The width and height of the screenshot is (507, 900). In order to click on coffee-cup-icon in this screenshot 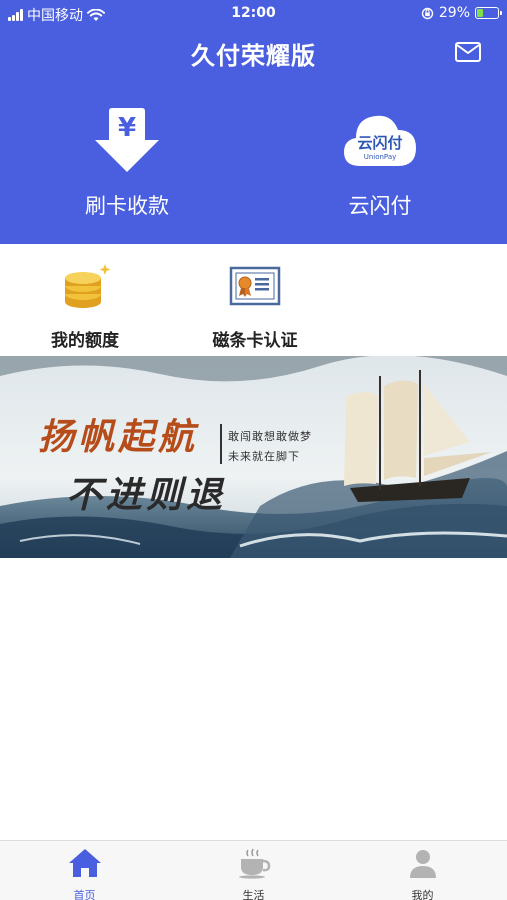, I will do `click(254, 863)`.